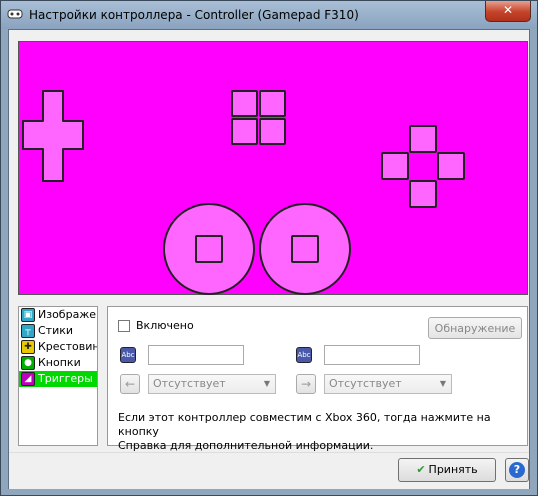  I want to click on left-stick-center, so click(209, 249).